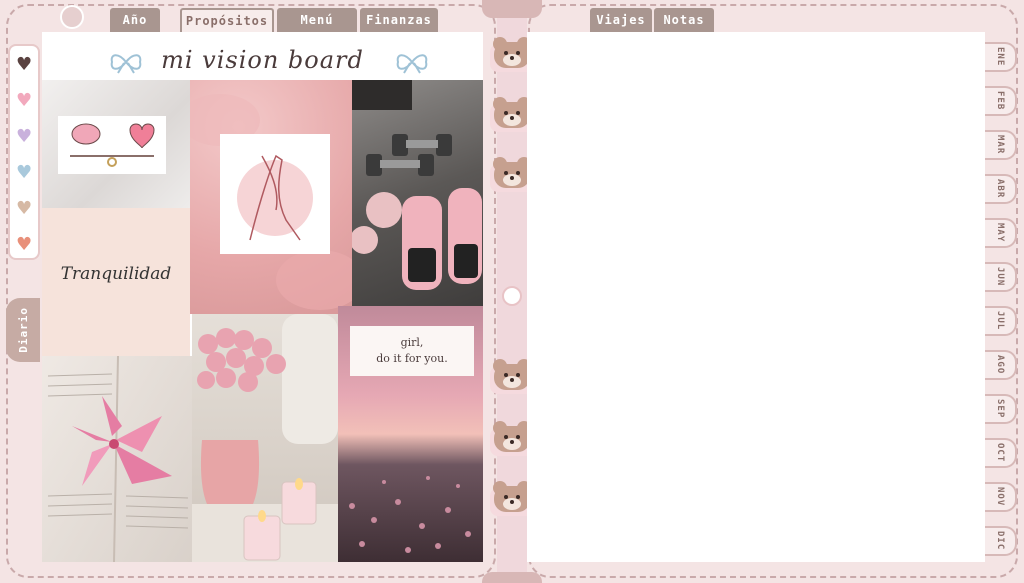 This screenshot has width=1024, height=583. Describe the element at coordinates (512, 577) in the screenshot. I see `binder-spine-bottom` at that location.